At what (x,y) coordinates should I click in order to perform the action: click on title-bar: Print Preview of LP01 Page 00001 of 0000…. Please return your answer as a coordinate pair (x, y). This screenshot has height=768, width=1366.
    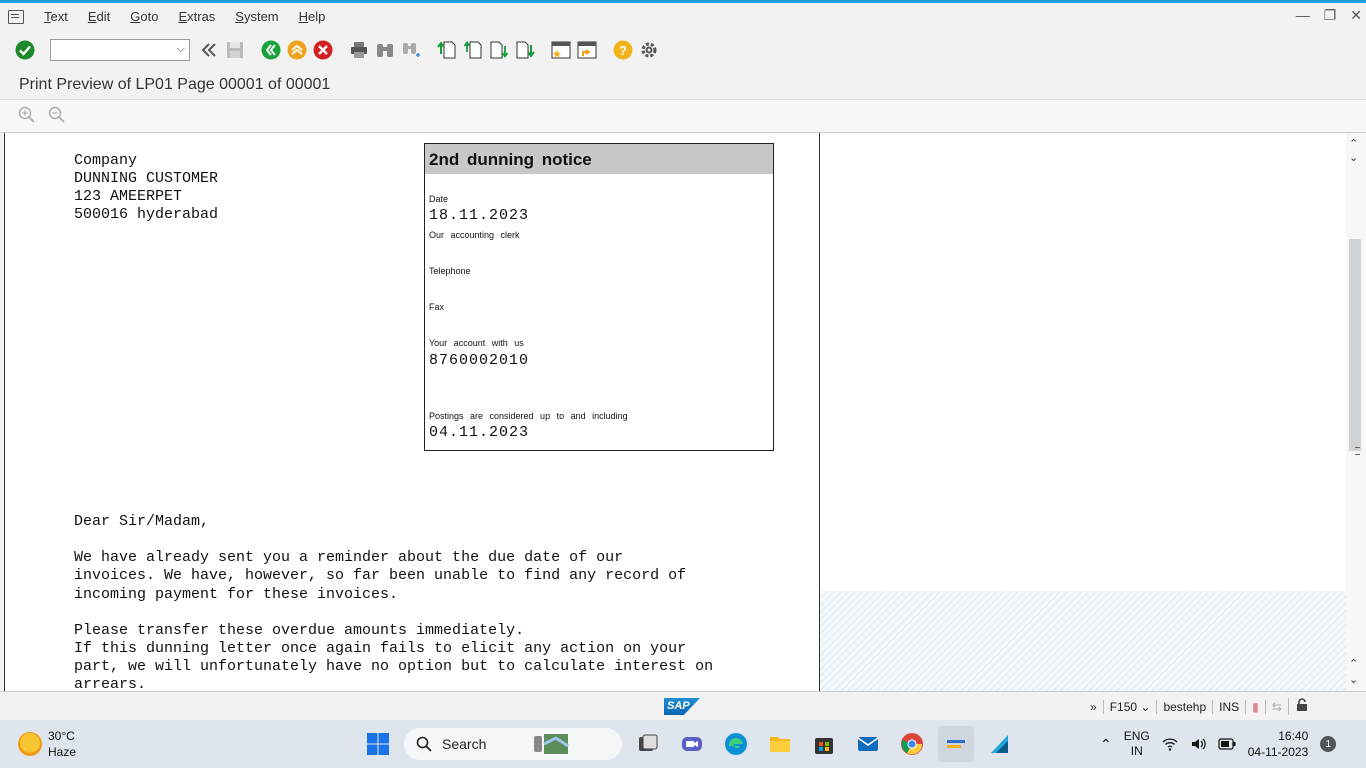
    Looking at the image, I should click on (683, 85).